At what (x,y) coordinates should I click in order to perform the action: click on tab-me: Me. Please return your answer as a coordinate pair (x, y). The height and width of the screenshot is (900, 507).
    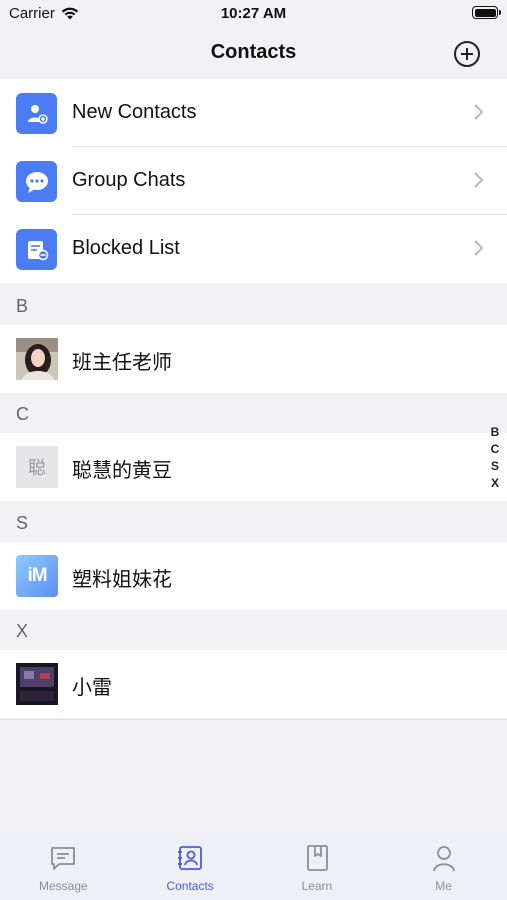
    Looking at the image, I should click on (443, 866).